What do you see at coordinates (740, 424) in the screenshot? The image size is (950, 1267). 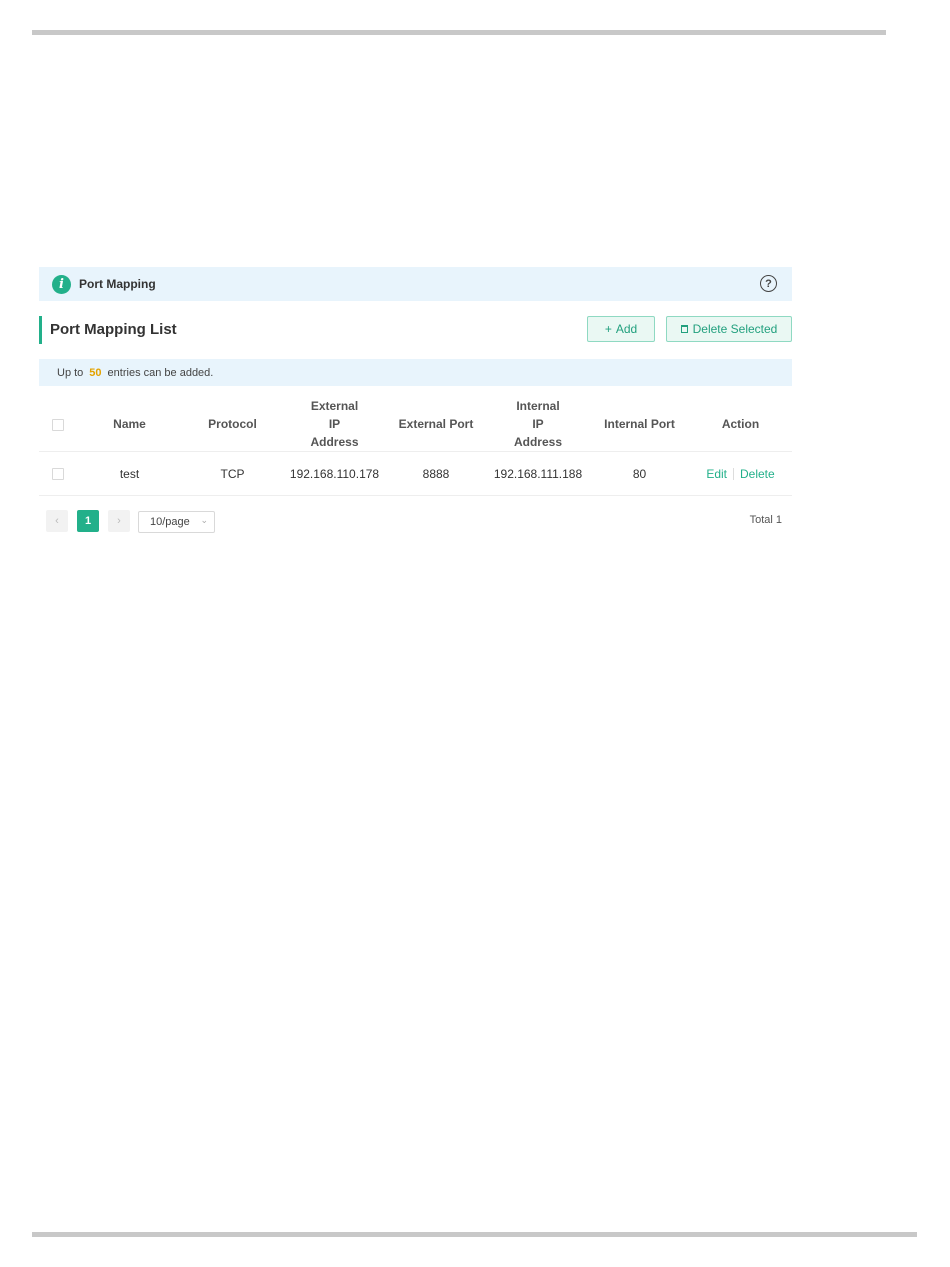 I see `header-action: Action` at bounding box center [740, 424].